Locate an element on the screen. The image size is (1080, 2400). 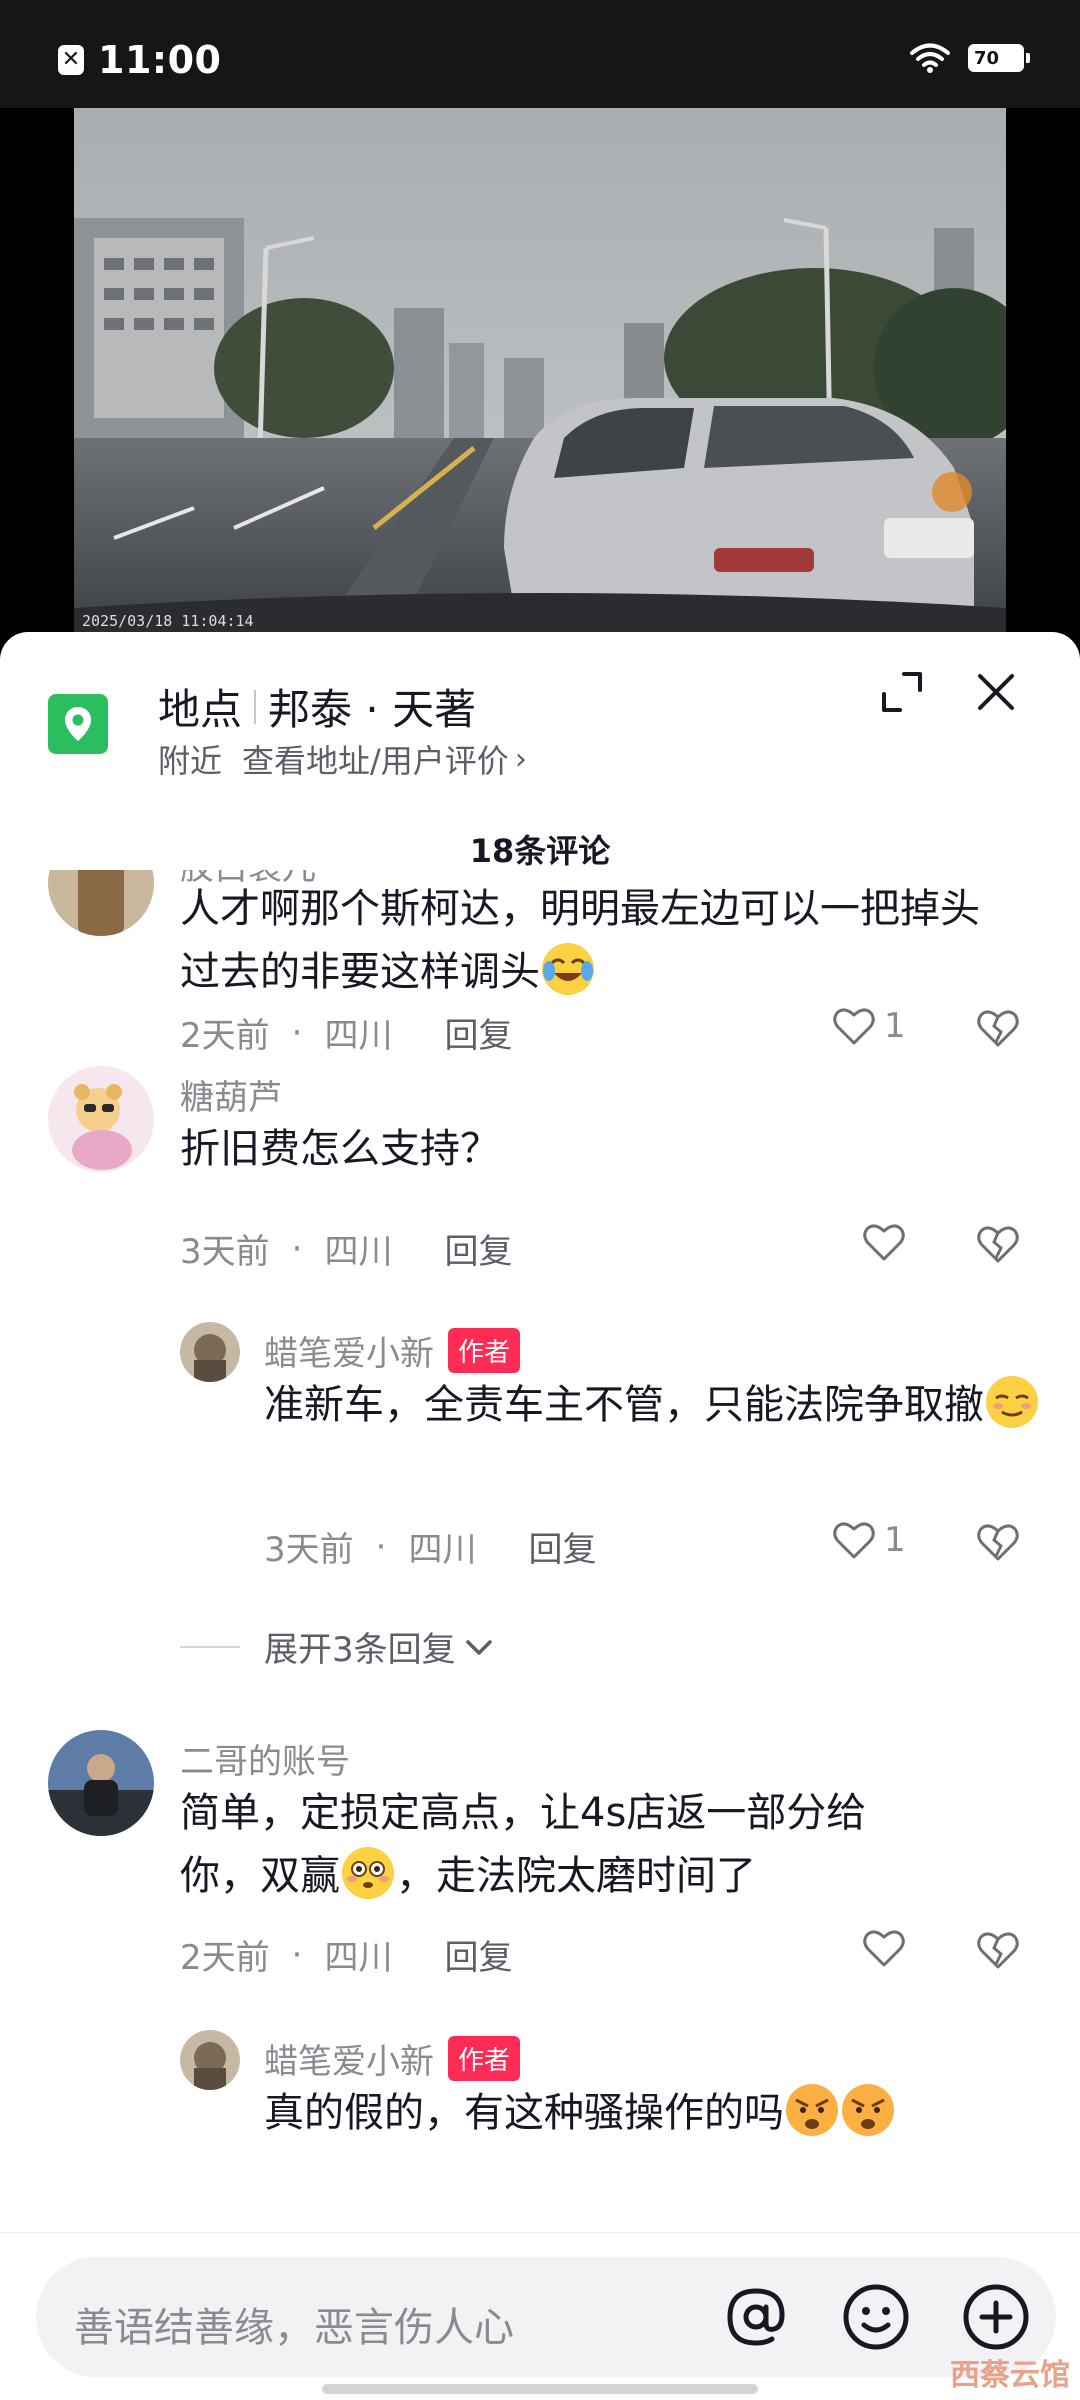
comment-text: 折旧费怎么支持？ is located at coordinates (340, 1149).